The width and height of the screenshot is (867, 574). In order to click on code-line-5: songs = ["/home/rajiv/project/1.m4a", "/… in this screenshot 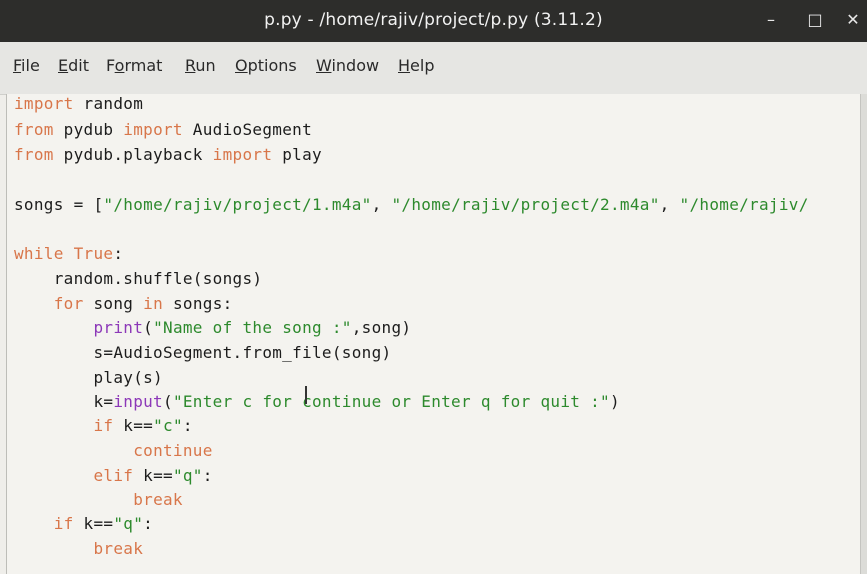, I will do `click(411, 204)`.